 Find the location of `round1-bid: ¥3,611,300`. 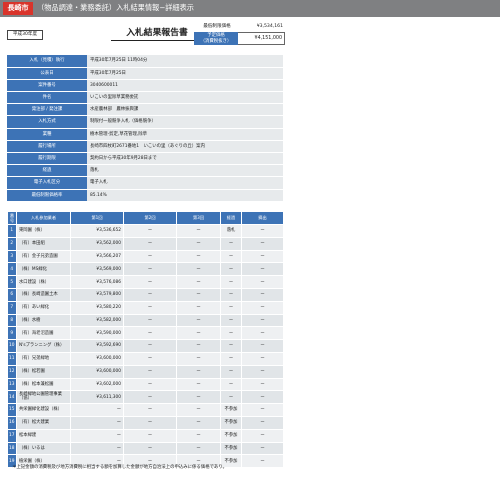

round1-bid: ¥3,611,300 is located at coordinates (97, 397).